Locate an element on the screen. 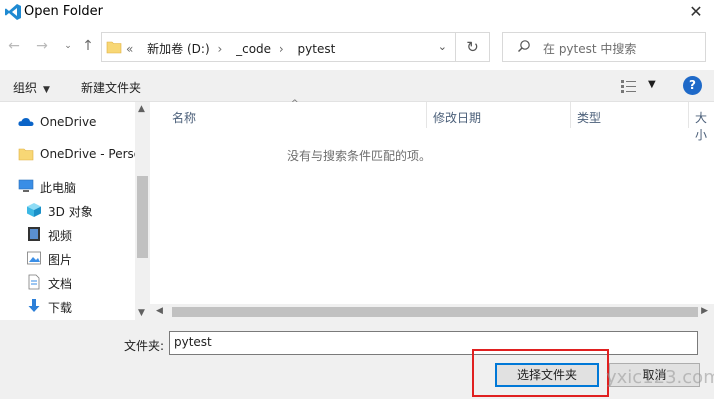 This screenshot has width=714, height=399. computer-icon is located at coordinates (26, 185).